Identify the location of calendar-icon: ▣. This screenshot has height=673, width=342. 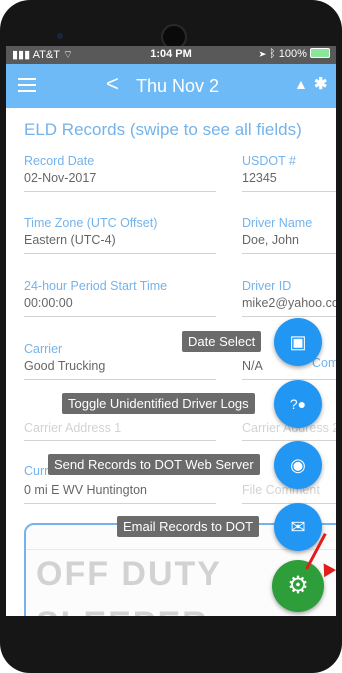
(298, 342).